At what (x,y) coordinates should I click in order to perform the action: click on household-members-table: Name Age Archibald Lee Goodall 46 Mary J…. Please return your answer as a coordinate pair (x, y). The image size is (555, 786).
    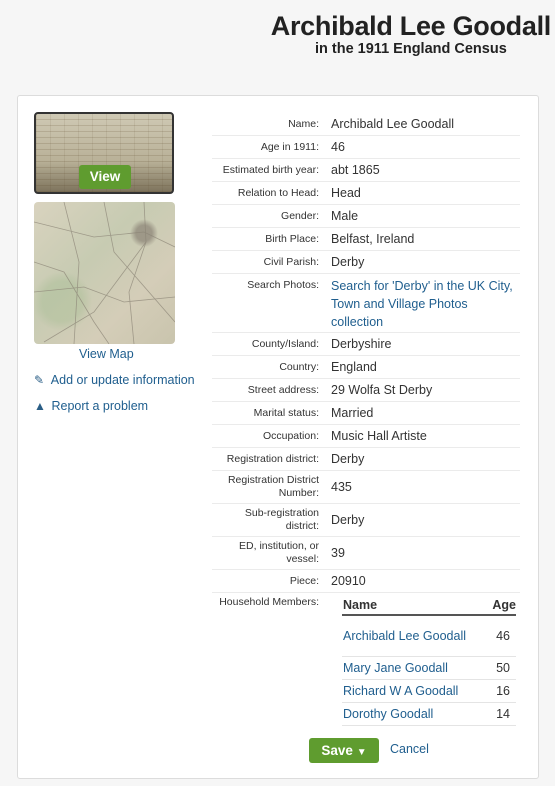
    Looking at the image, I should click on (429, 662).